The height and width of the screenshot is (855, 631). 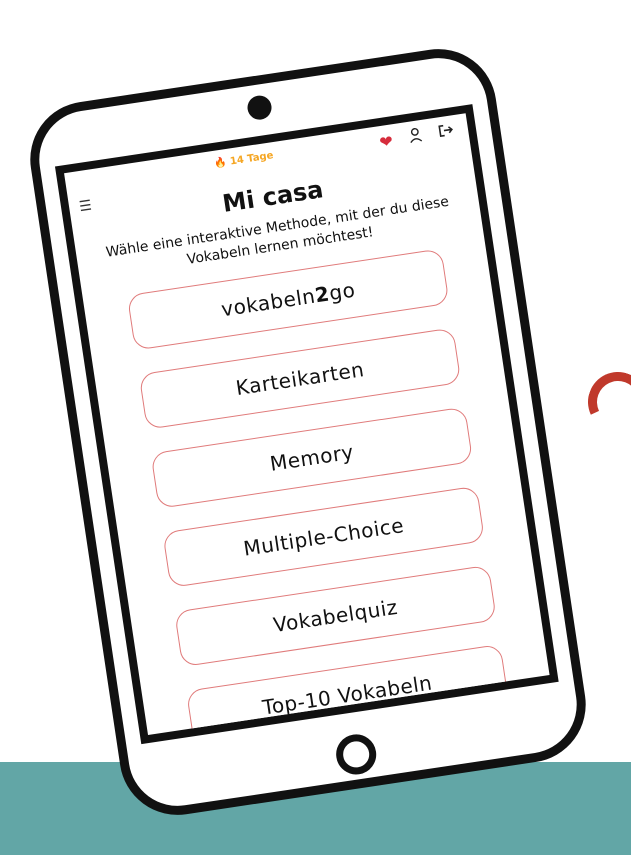 I want to click on vokabeln2go-part3: go, so click(x=342, y=291).